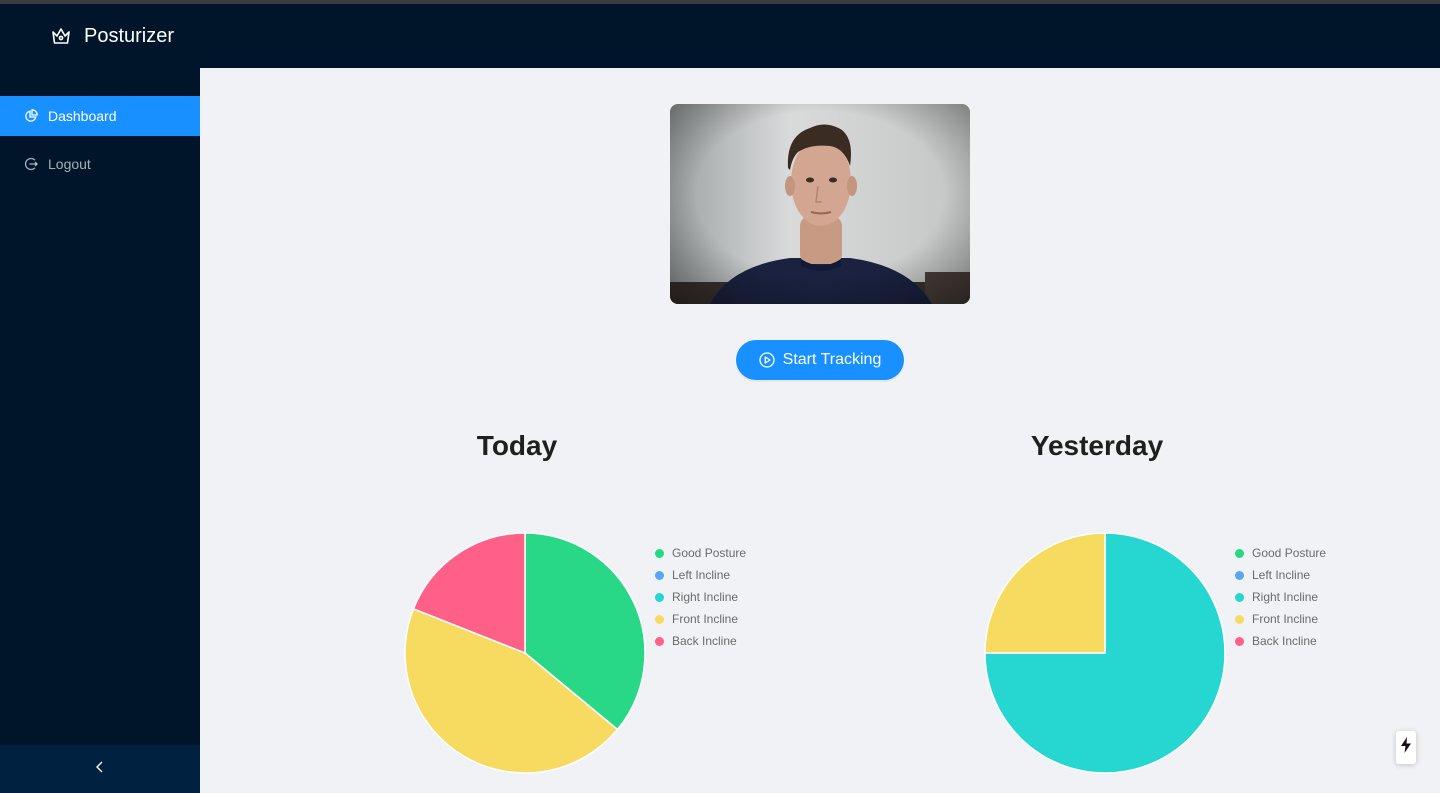 The height and width of the screenshot is (793, 1440). Describe the element at coordinates (720, 36) in the screenshot. I see `app-header: Posturizer` at that location.